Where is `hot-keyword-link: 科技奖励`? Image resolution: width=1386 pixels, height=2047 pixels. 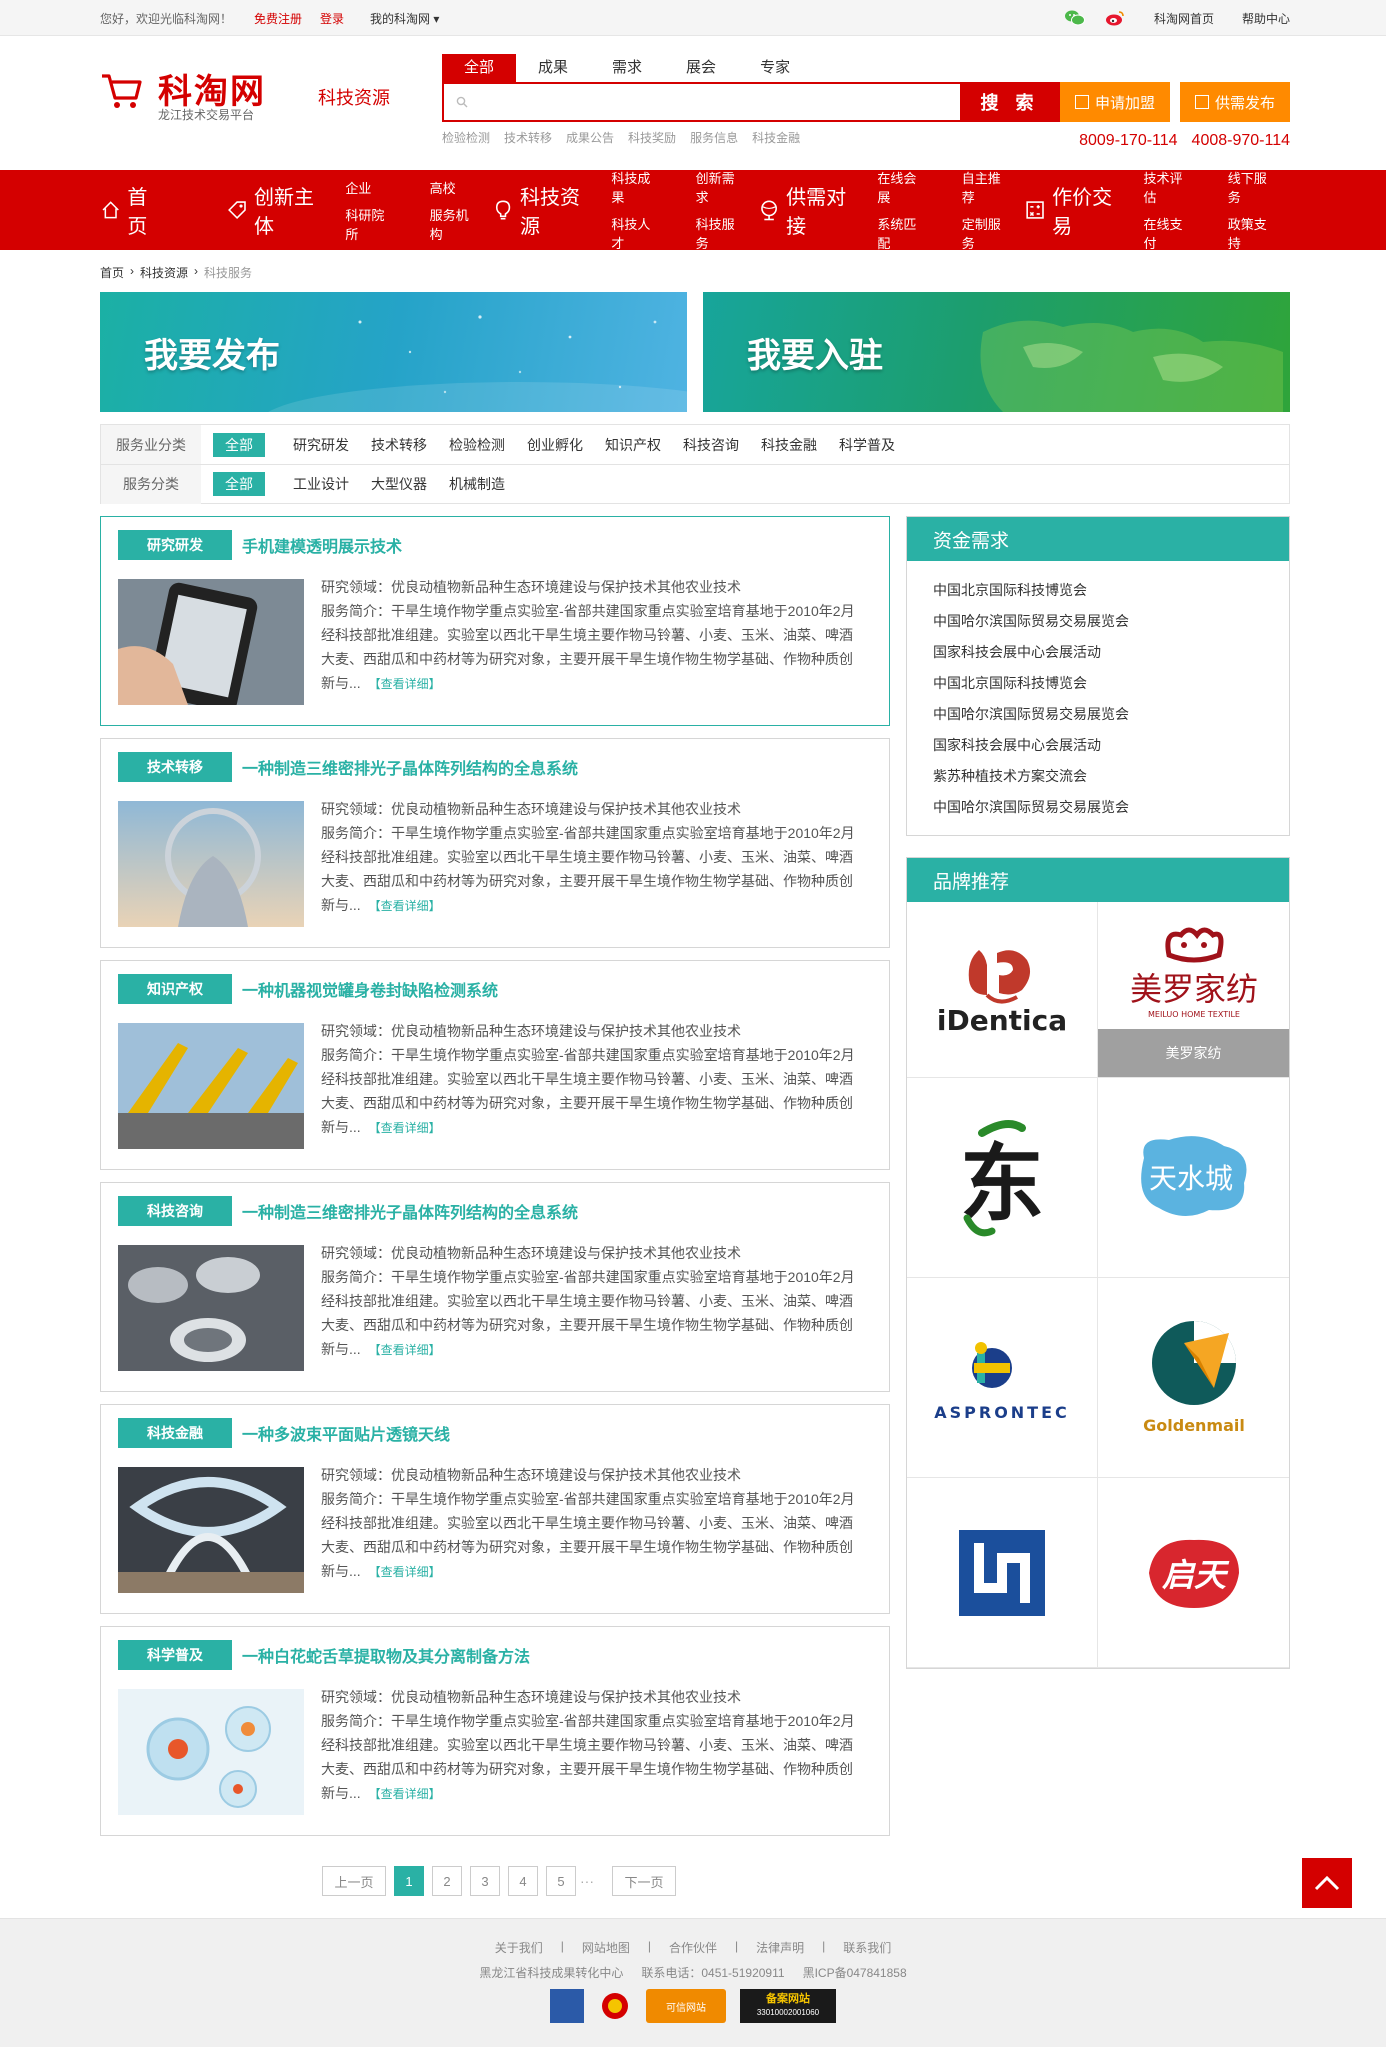
hot-keyword-link: 科技奖励 is located at coordinates (652, 137).